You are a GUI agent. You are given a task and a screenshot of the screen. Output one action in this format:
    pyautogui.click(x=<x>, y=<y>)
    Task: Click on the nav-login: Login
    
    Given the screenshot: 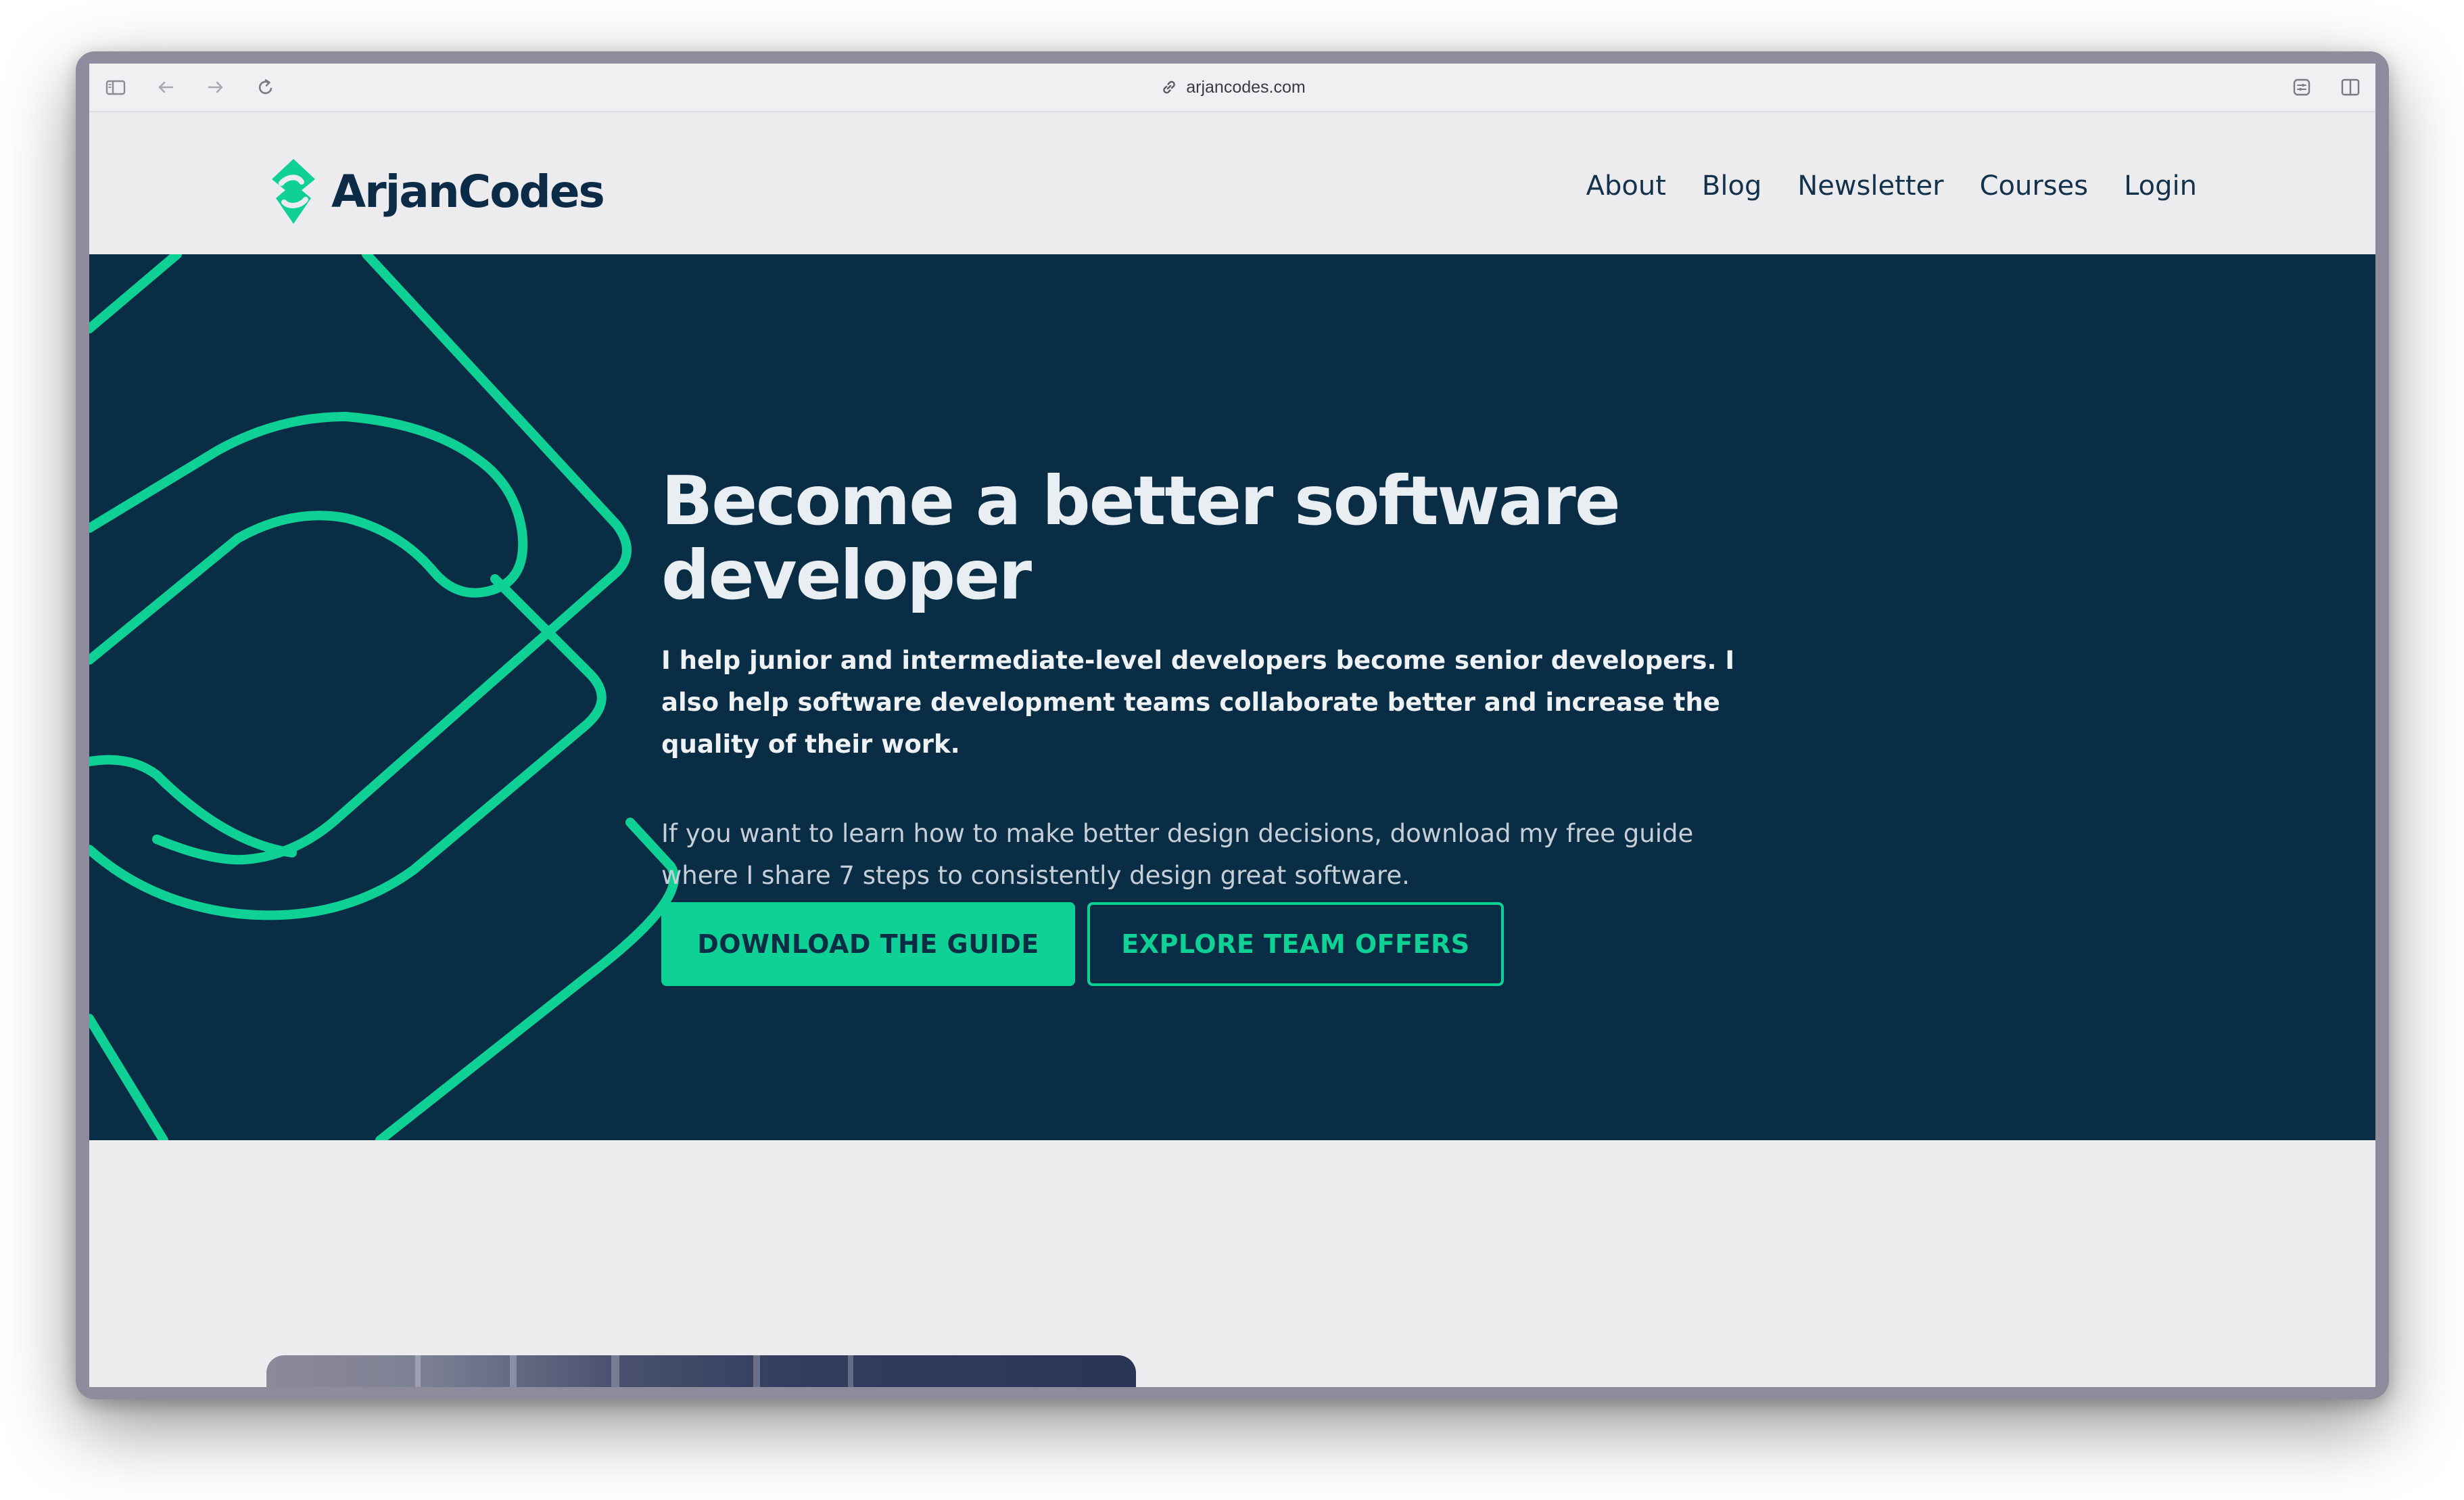 What is the action you would take?
    pyautogui.click(x=2160, y=186)
    